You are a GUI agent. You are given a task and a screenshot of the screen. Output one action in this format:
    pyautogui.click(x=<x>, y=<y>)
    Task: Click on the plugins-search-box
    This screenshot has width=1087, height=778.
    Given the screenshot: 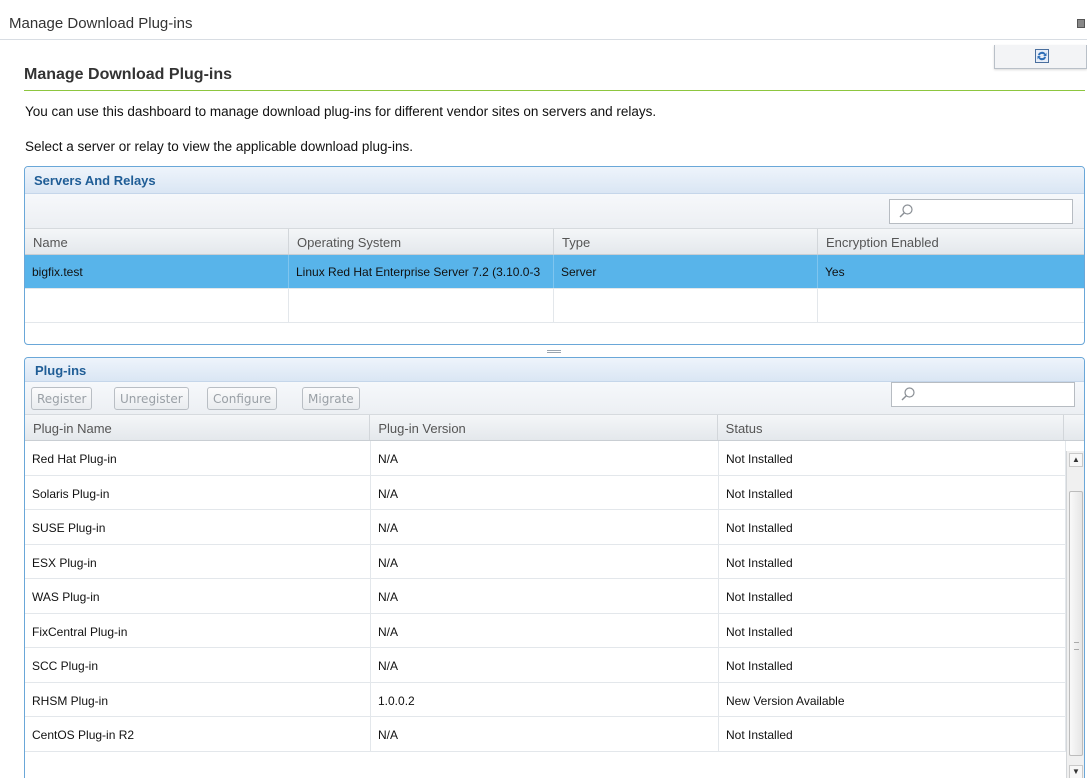 What is the action you would take?
    pyautogui.click(x=983, y=394)
    